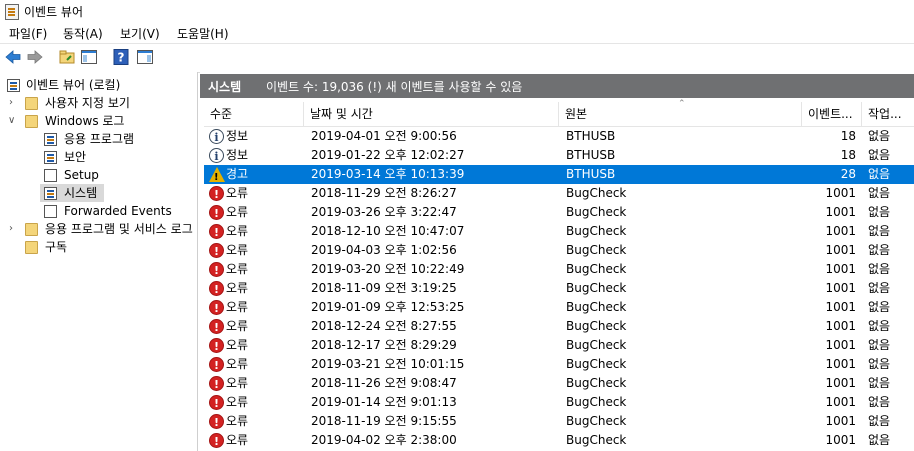  What do you see at coordinates (431, 114) in the screenshot?
I see `column-datetime: 날짜 및 시간` at bounding box center [431, 114].